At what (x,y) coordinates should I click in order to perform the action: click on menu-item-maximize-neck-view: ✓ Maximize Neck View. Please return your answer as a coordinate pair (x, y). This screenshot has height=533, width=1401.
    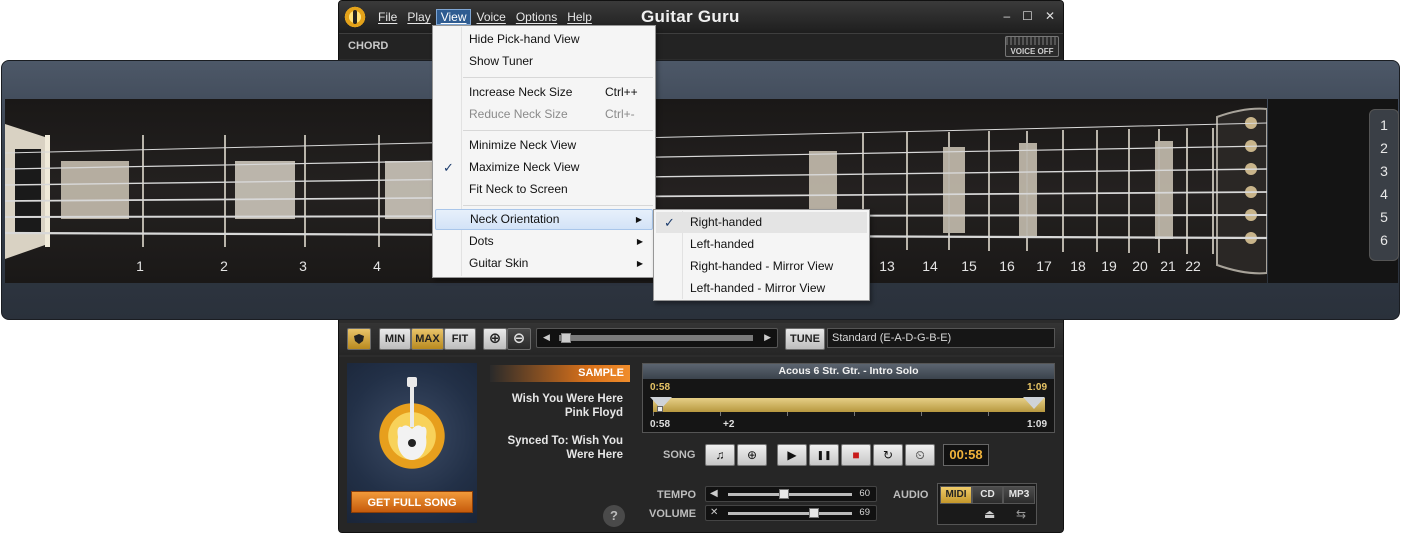
    Looking at the image, I should click on (544, 167).